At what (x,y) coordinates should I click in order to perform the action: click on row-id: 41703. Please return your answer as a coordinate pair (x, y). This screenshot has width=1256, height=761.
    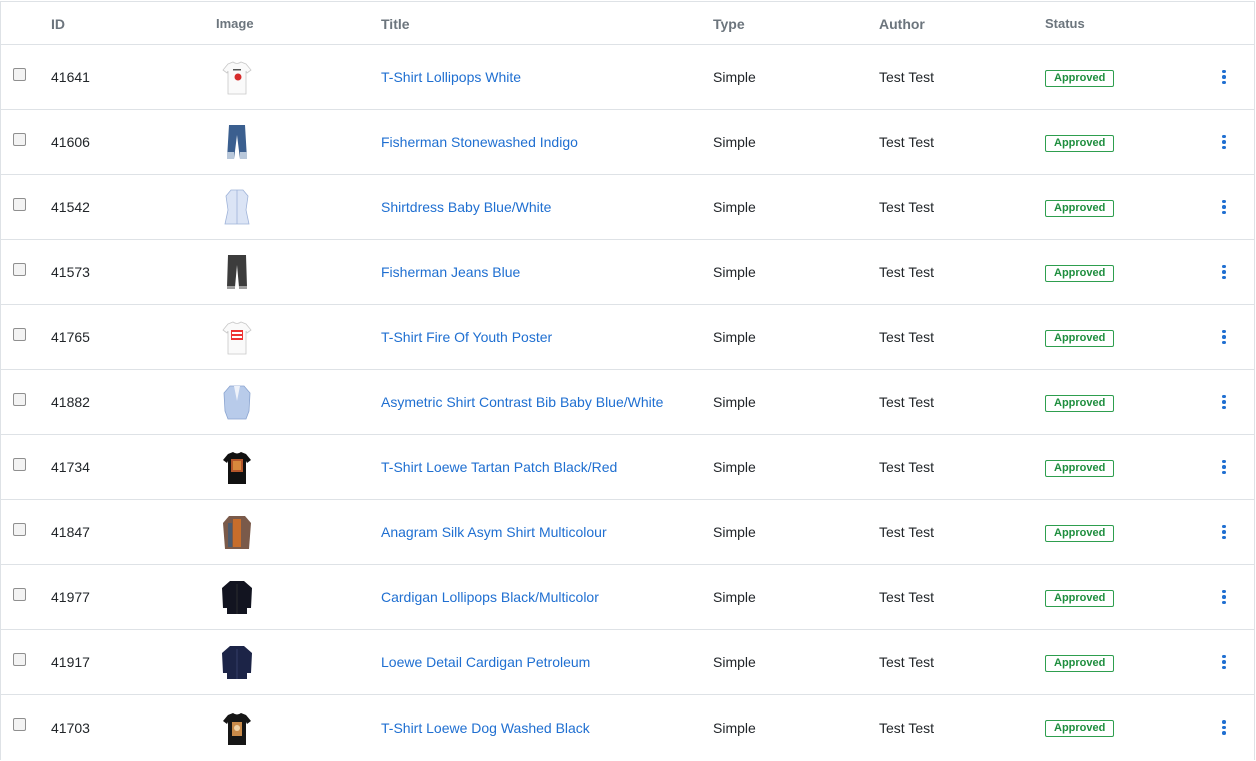
    Looking at the image, I should click on (70, 727).